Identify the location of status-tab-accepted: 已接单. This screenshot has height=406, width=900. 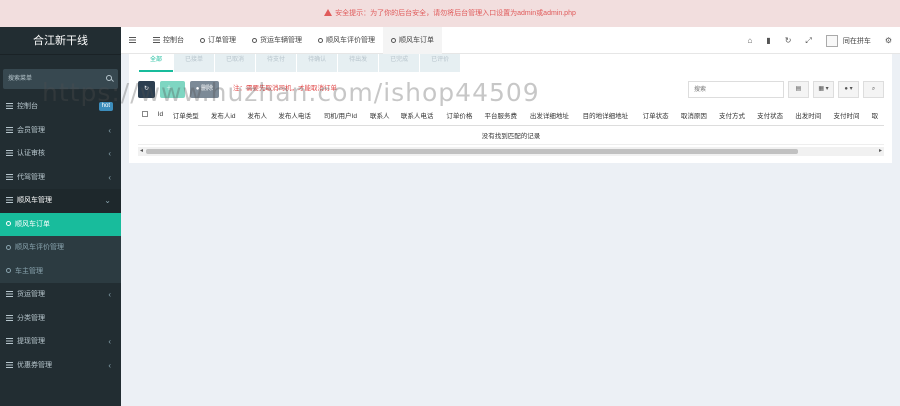
(194, 63).